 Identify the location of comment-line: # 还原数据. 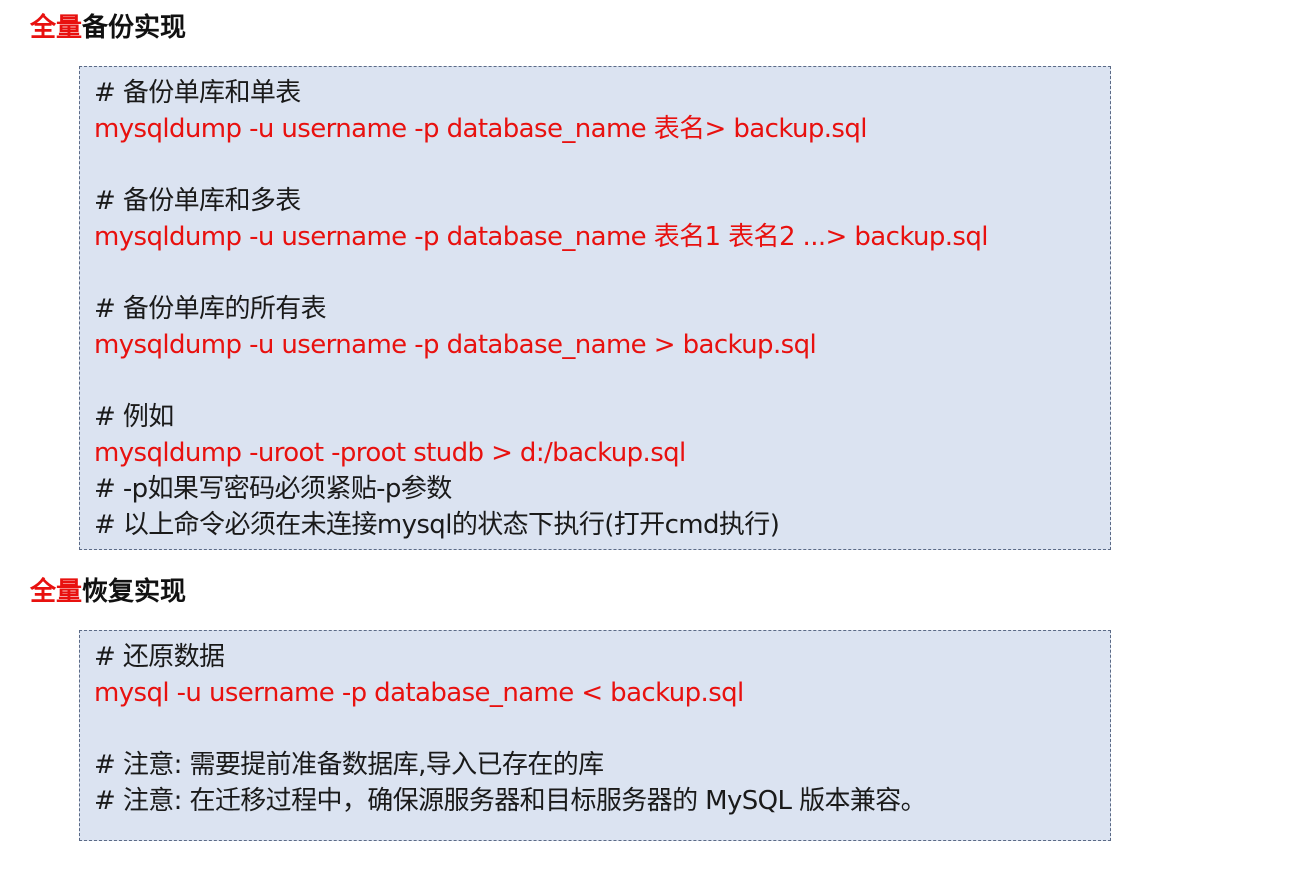
(159, 657).